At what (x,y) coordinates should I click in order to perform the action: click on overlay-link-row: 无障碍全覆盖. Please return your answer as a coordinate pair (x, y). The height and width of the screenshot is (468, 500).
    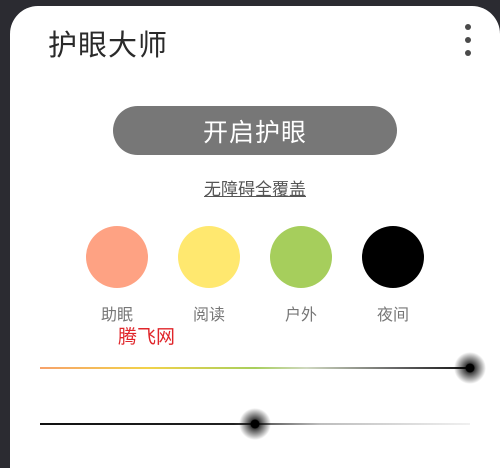
    Looking at the image, I should click on (255, 187).